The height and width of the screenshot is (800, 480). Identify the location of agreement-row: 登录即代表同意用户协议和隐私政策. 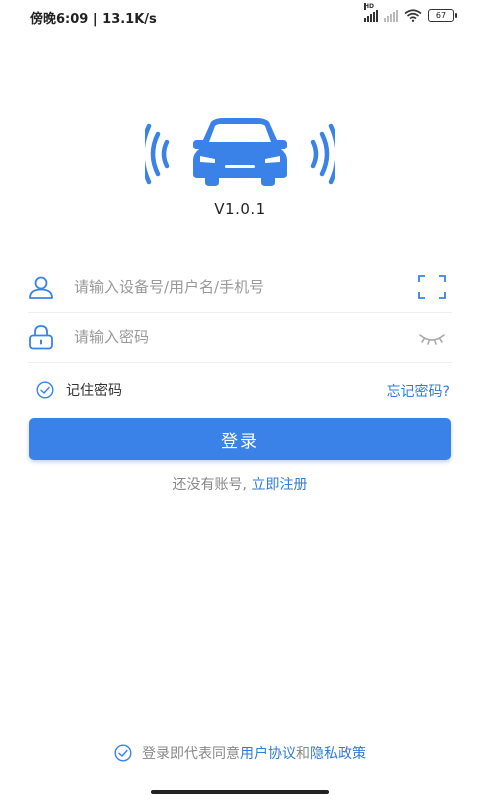
(240, 753).